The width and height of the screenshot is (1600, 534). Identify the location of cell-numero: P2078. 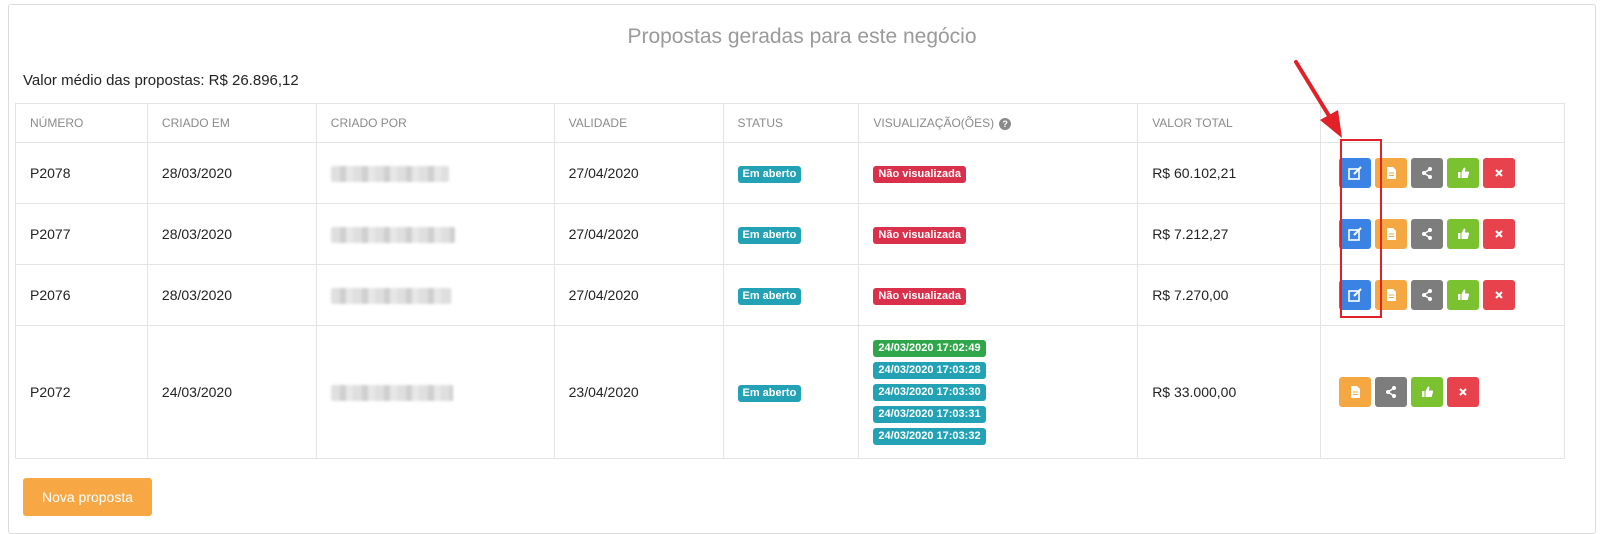
(81, 173).